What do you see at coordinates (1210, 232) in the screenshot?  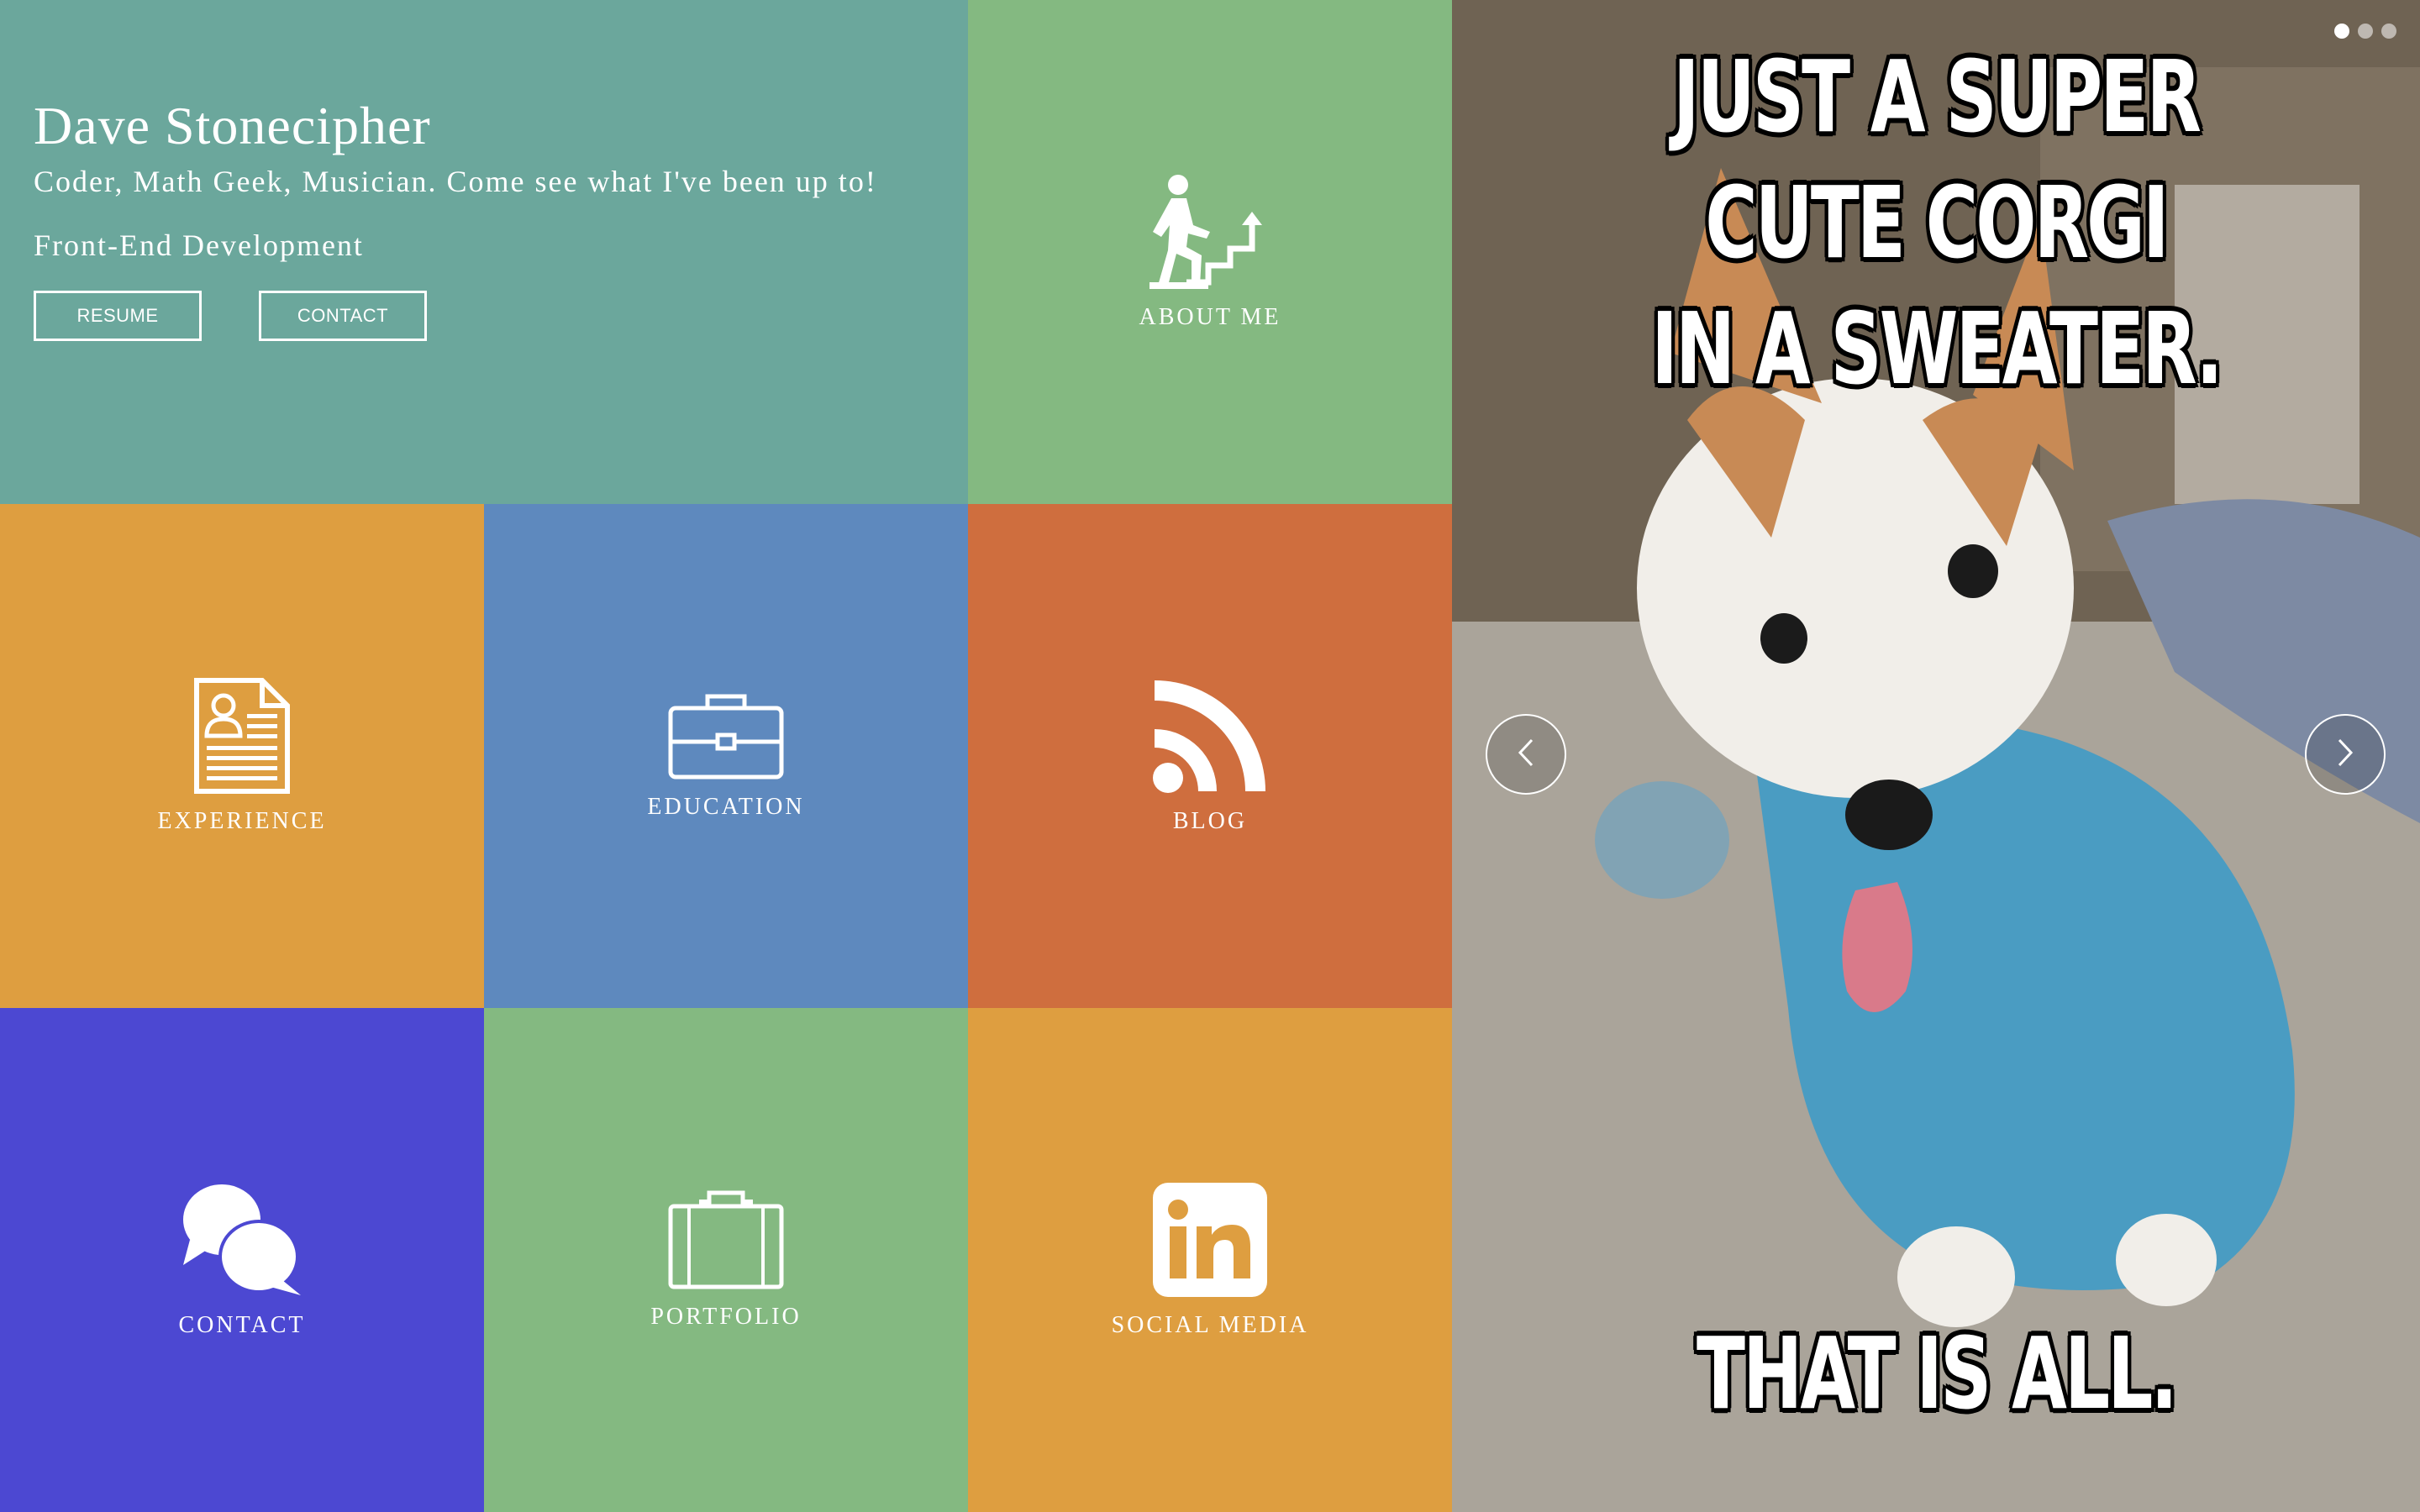 I see `stairs-climb-icon` at bounding box center [1210, 232].